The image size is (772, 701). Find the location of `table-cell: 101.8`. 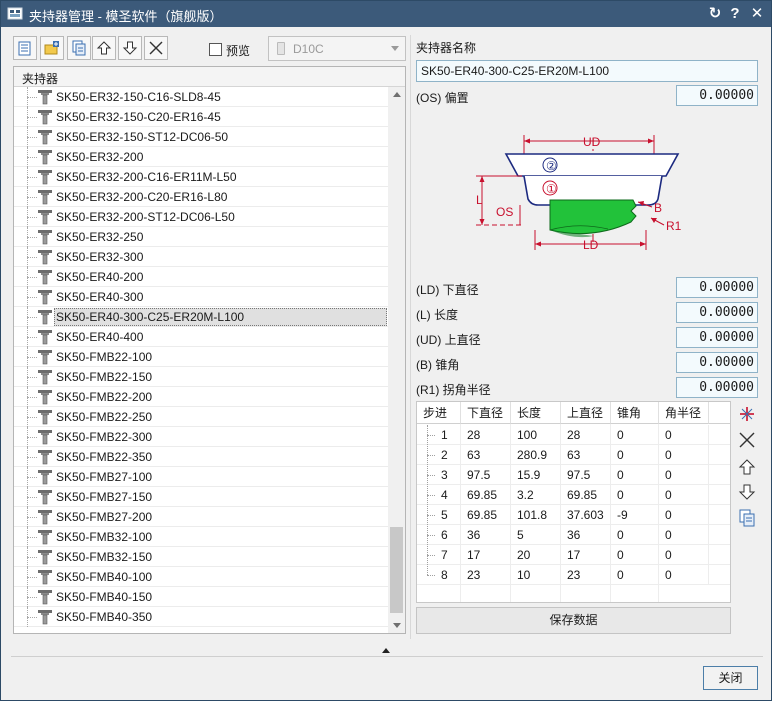

table-cell: 101.8 is located at coordinates (536, 515).